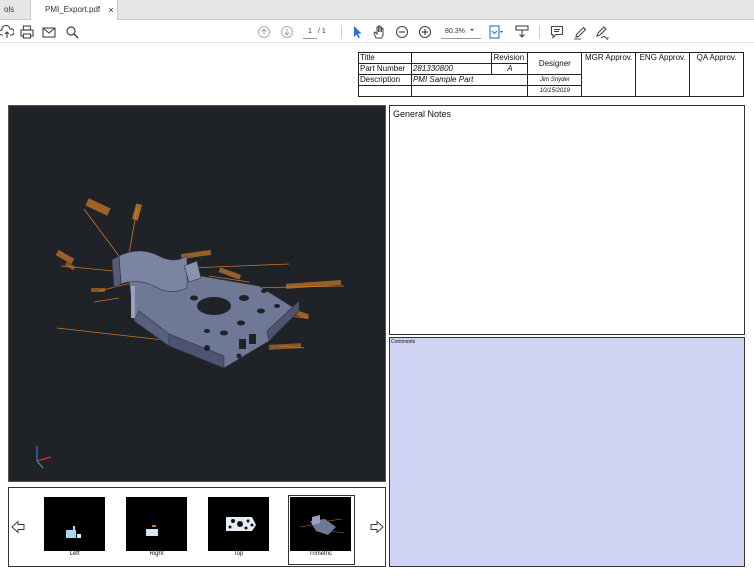 The height and width of the screenshot is (576, 754). Describe the element at coordinates (522, 32) in the screenshot. I see `scroll-icon` at that location.